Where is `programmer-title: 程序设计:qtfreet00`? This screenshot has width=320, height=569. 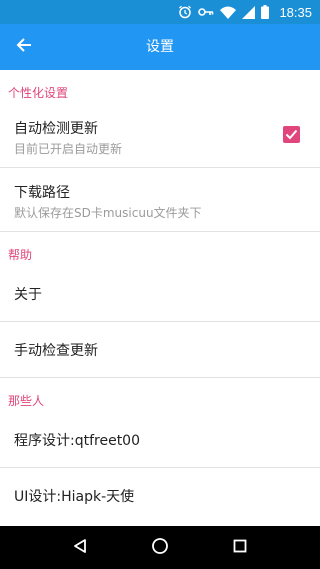 programmer-title: 程序设计:qtfreet00 is located at coordinates (77, 440).